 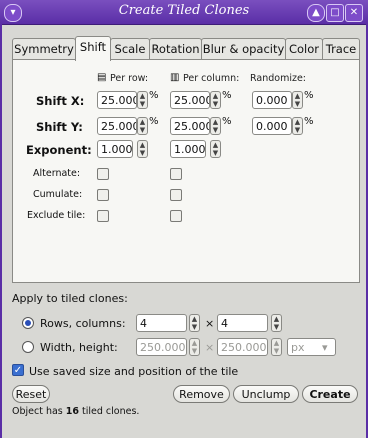 What do you see at coordinates (176, 195) in the screenshot?
I see `cumulate-col-checkbox` at bounding box center [176, 195].